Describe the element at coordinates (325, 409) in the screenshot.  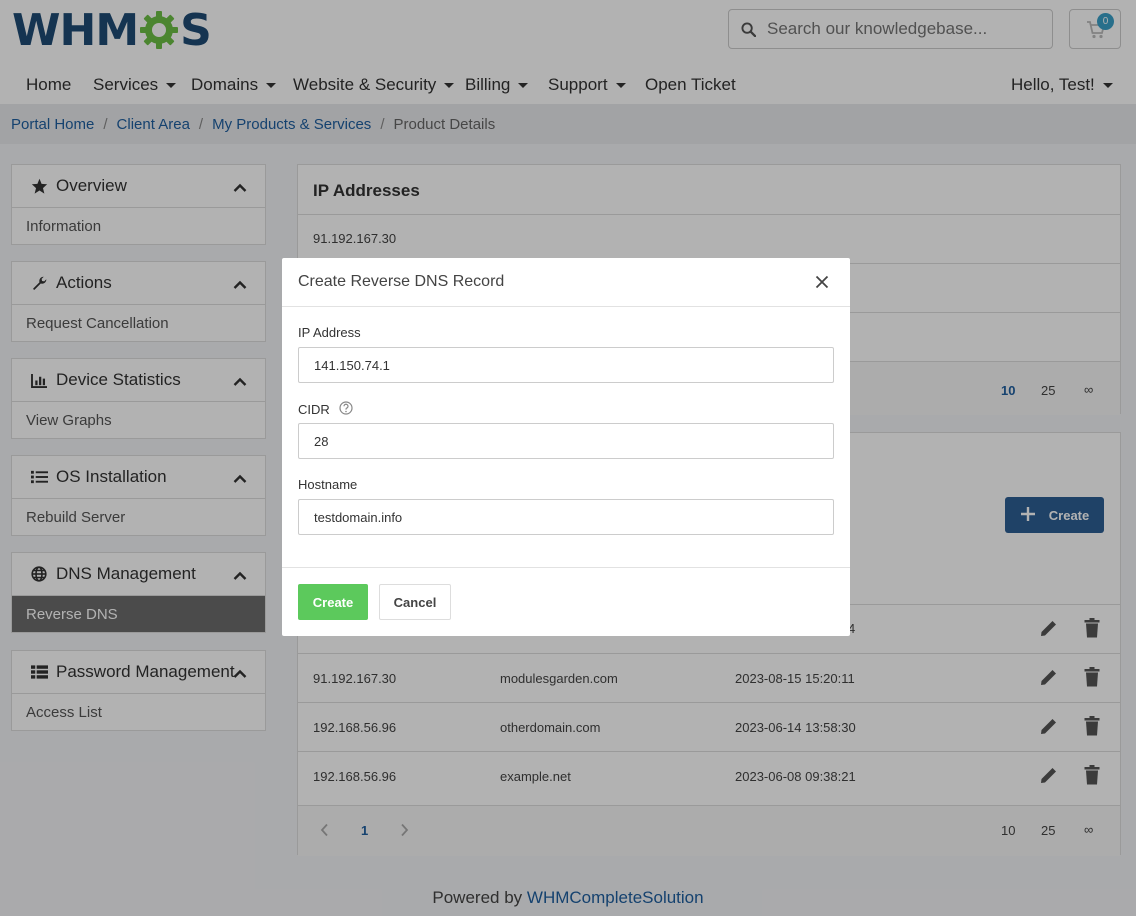
I see `cidr-label: CIDR` at that location.